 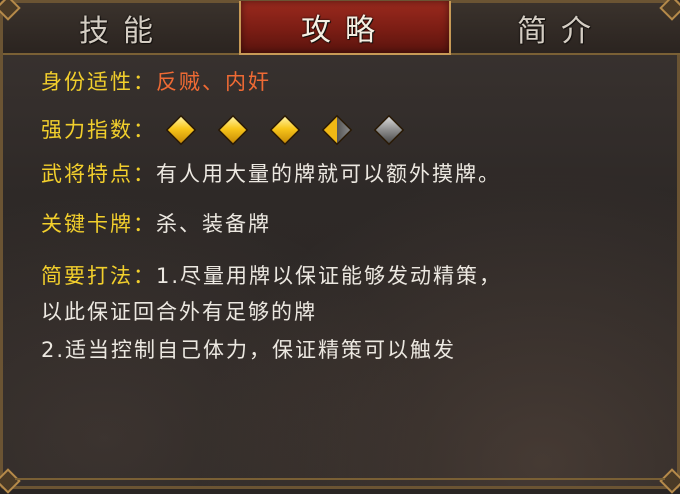 What do you see at coordinates (345, 28) in the screenshot?
I see `tab-strategy: 攻略` at bounding box center [345, 28].